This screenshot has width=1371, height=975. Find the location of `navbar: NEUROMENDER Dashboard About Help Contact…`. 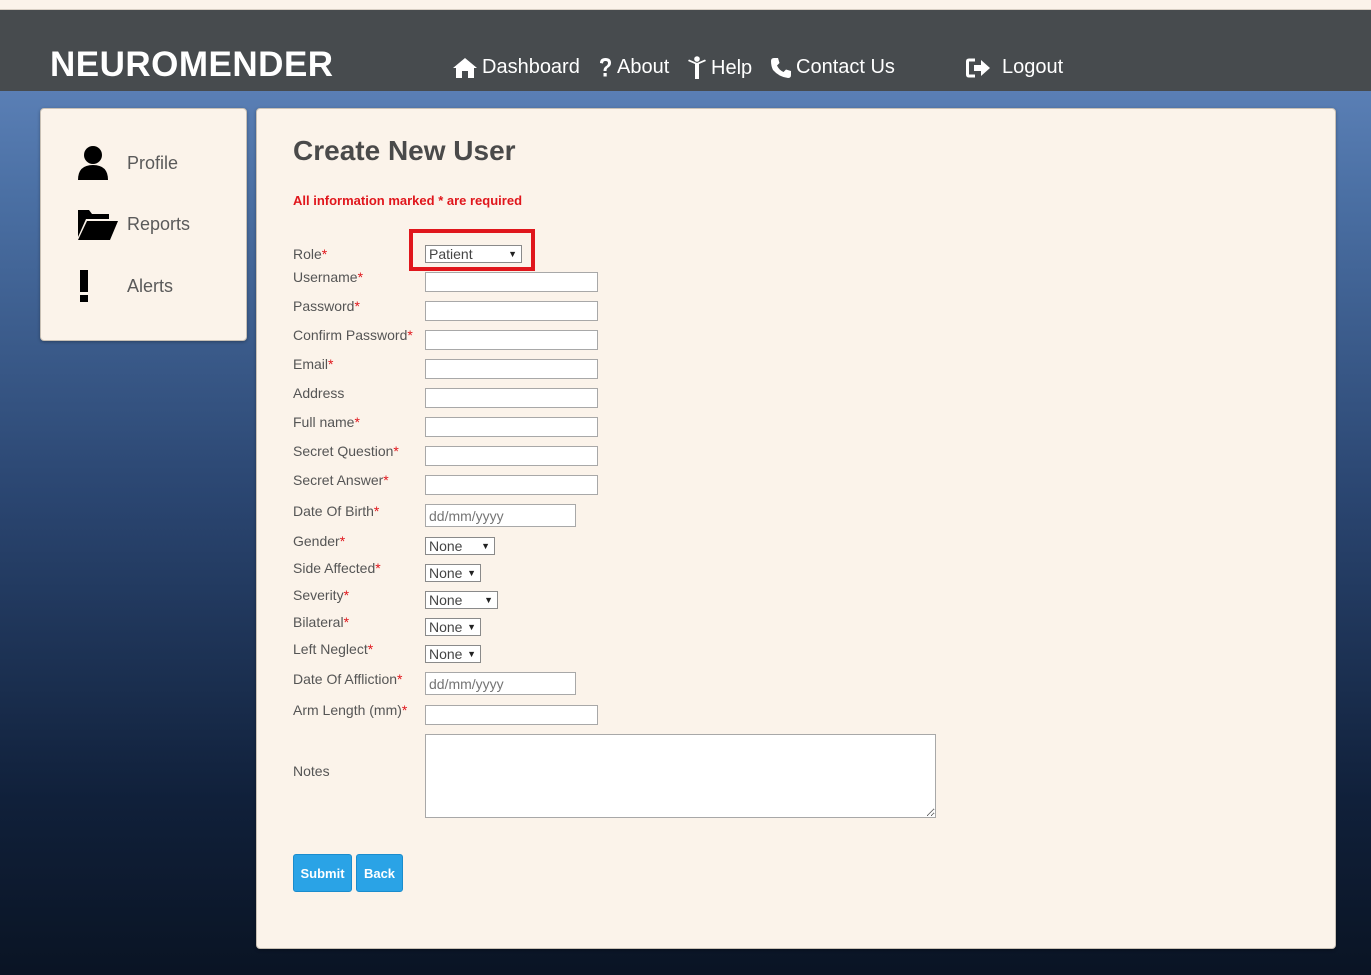

navbar: NEUROMENDER Dashboard About Help Contact… is located at coordinates (685, 50).